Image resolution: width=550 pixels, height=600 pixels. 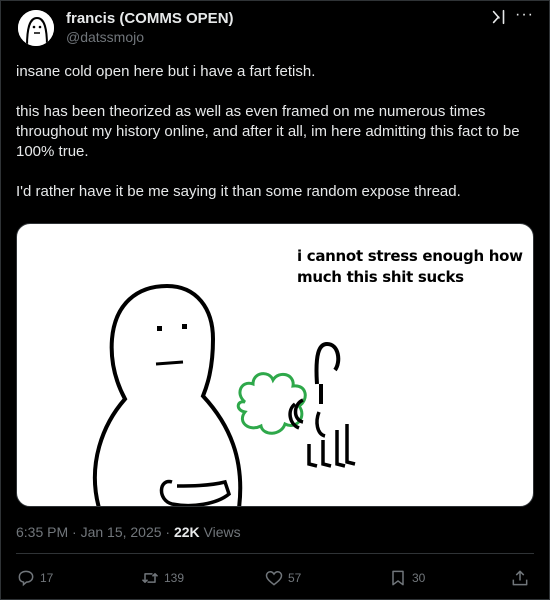 What do you see at coordinates (47, 578) in the screenshot?
I see `reply-count: 17` at bounding box center [47, 578].